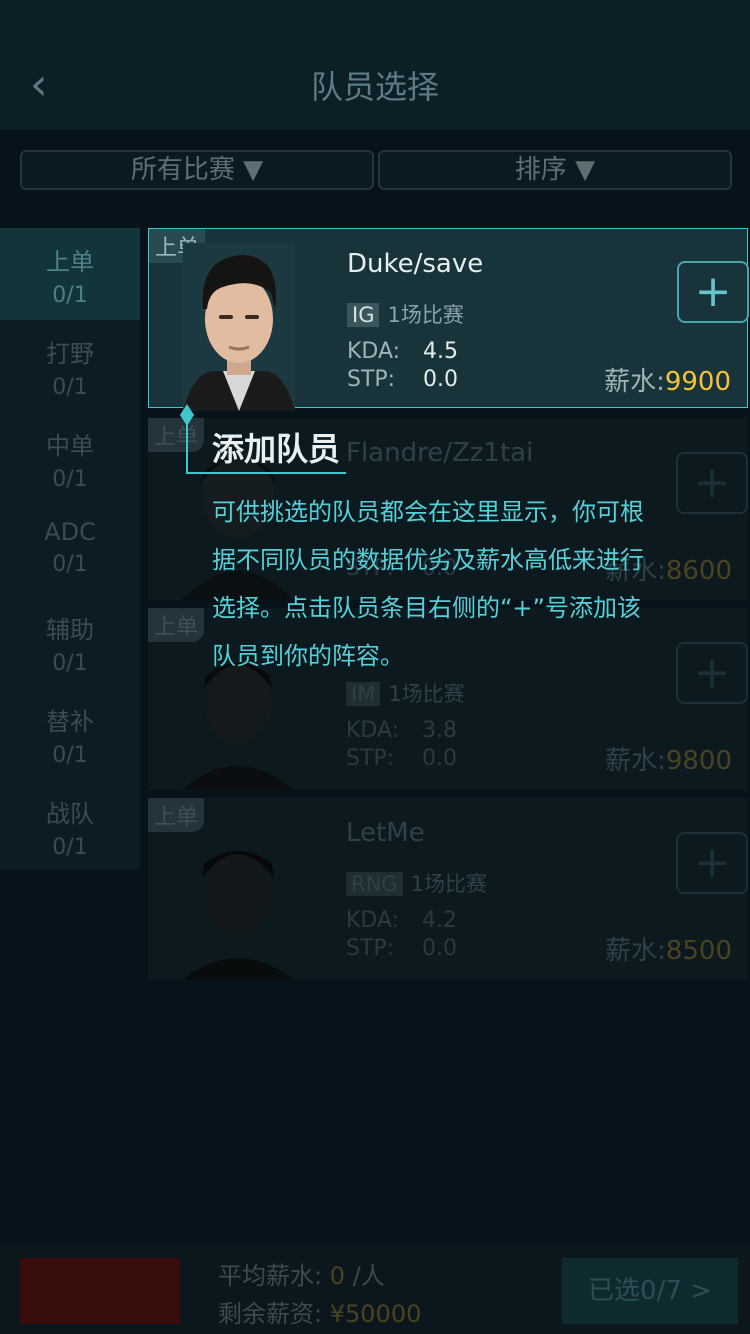  I want to click on callout-line, so click(187, 446).